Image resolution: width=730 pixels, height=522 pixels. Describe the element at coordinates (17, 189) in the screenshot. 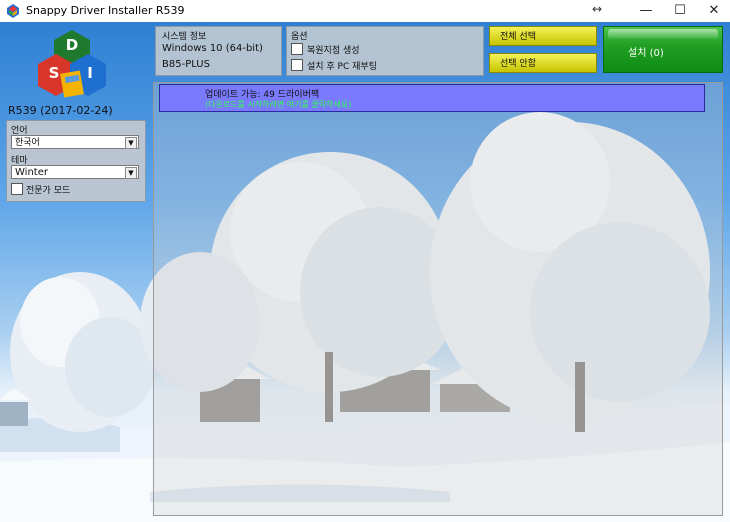

I see `expert-mode-checkbox` at that location.